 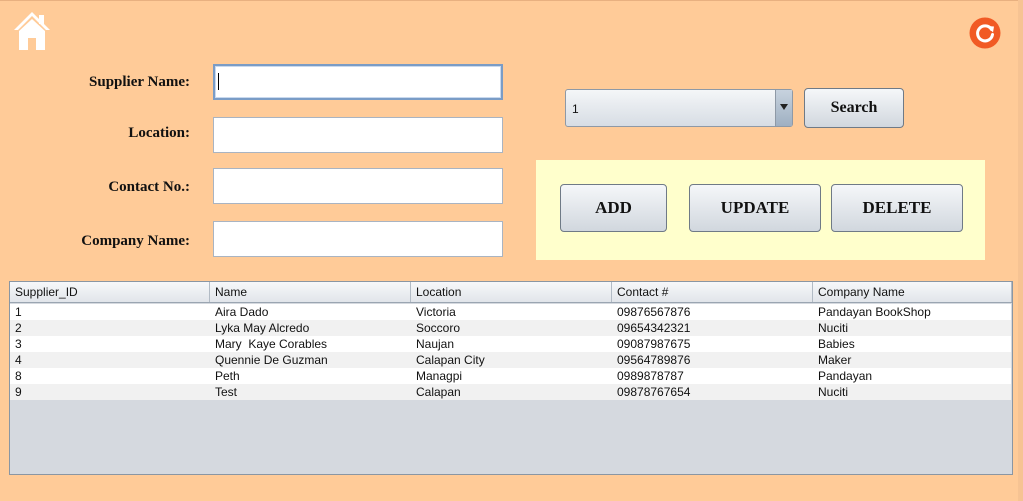 I want to click on supplier-id-select: 1, so click(x=679, y=108).